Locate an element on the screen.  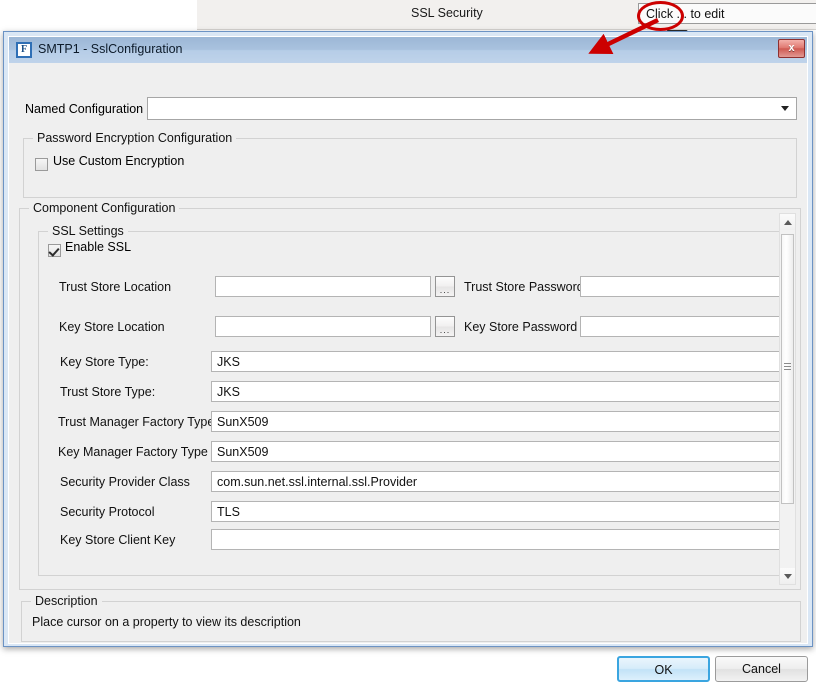
description-group-title: Description is located at coordinates (66, 601).